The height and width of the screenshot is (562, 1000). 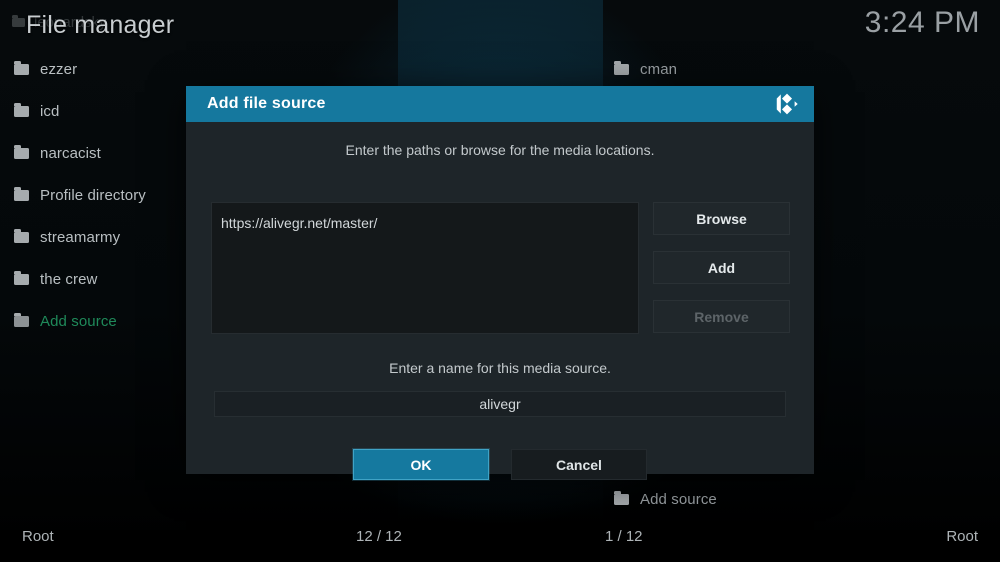 I want to click on path-value: https://alivegr.net/master/, so click(x=299, y=223).